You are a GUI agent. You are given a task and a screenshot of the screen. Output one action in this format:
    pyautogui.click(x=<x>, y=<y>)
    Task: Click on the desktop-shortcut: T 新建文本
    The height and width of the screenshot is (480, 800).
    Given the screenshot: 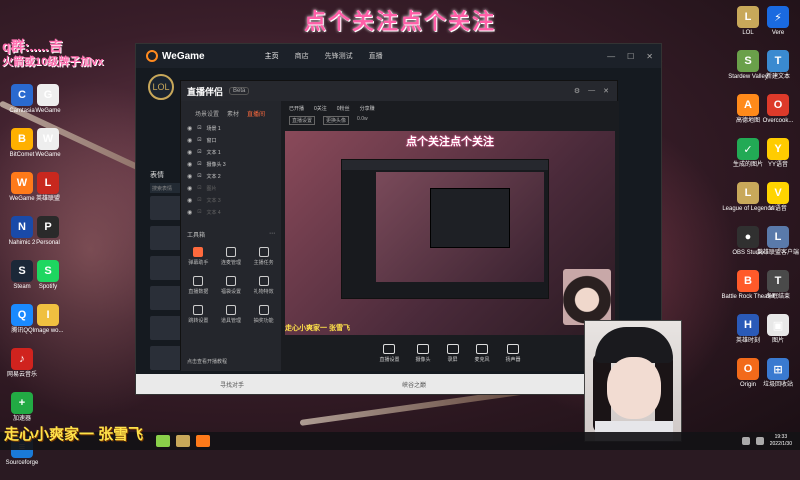 What is the action you would take?
    pyautogui.click(x=778, y=72)
    